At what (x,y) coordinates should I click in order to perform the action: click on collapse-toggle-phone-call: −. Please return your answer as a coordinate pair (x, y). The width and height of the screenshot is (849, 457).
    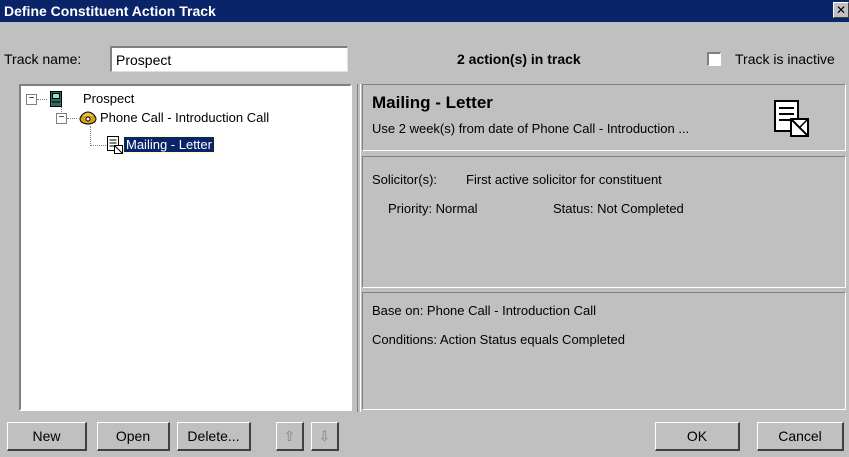
    Looking at the image, I should click on (61, 118).